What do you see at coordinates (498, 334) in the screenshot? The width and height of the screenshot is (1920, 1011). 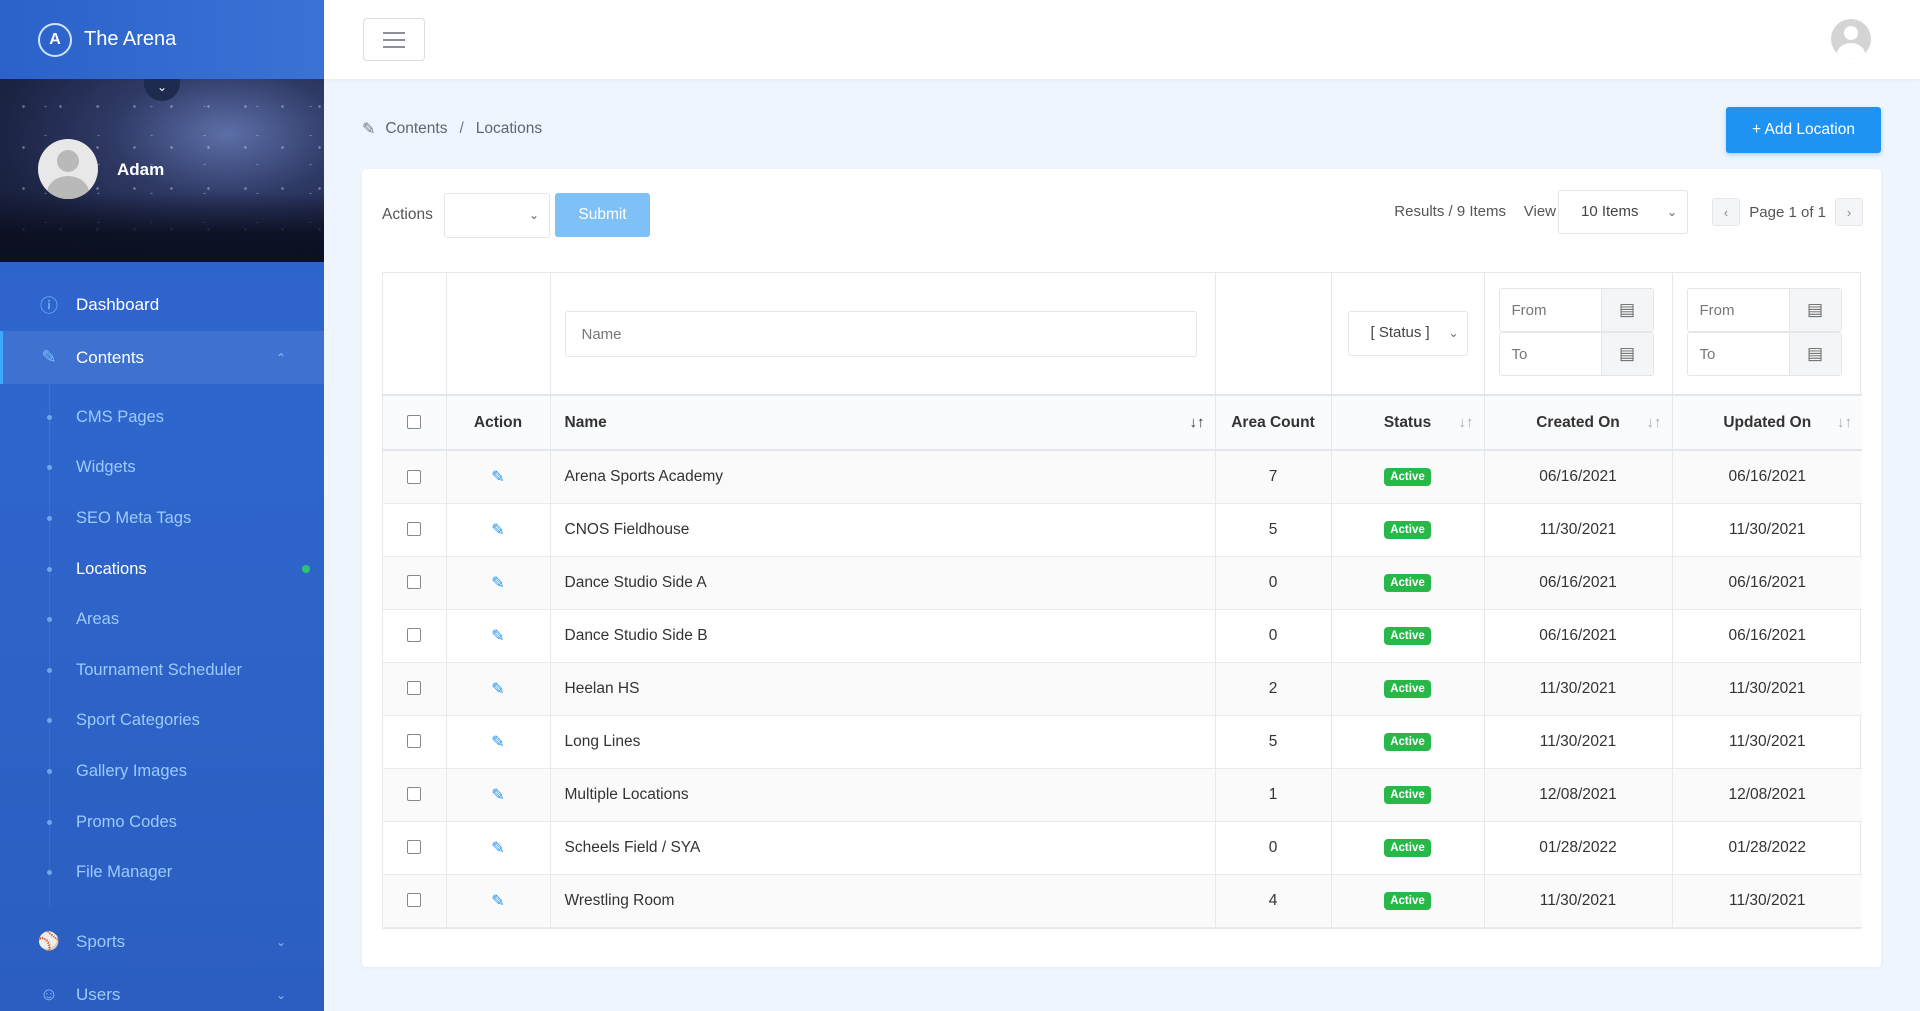 I see `filter-cell` at bounding box center [498, 334].